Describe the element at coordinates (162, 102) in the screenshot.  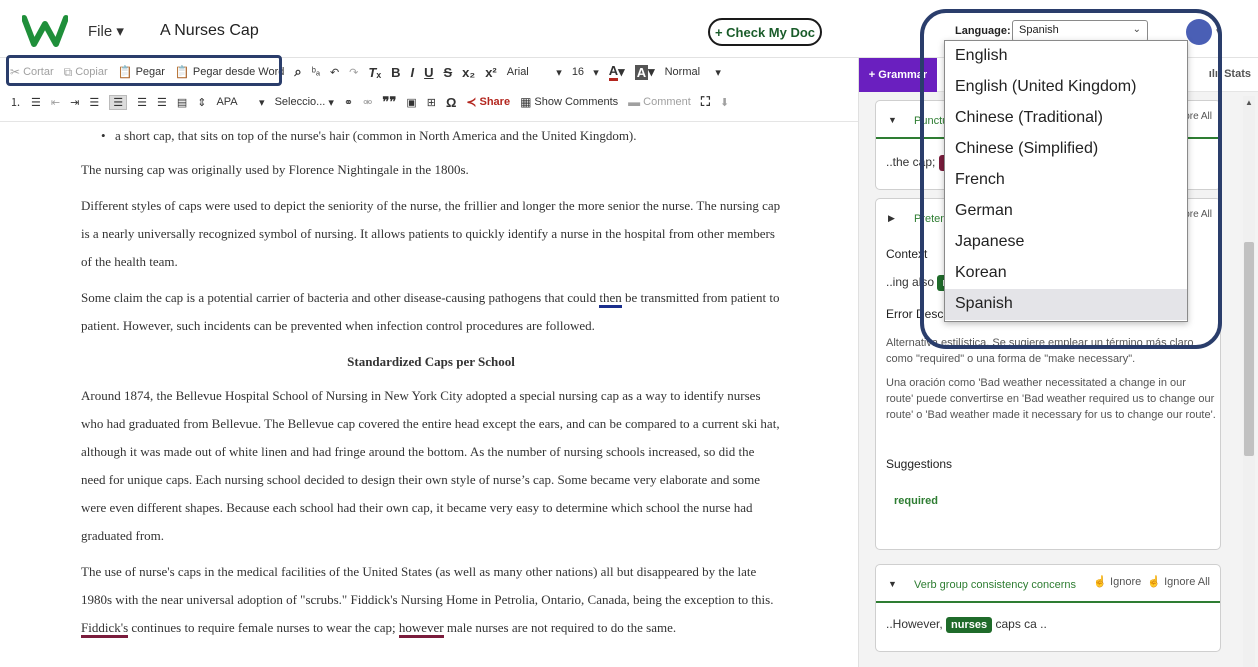
I see `justify-button: ☰` at that location.